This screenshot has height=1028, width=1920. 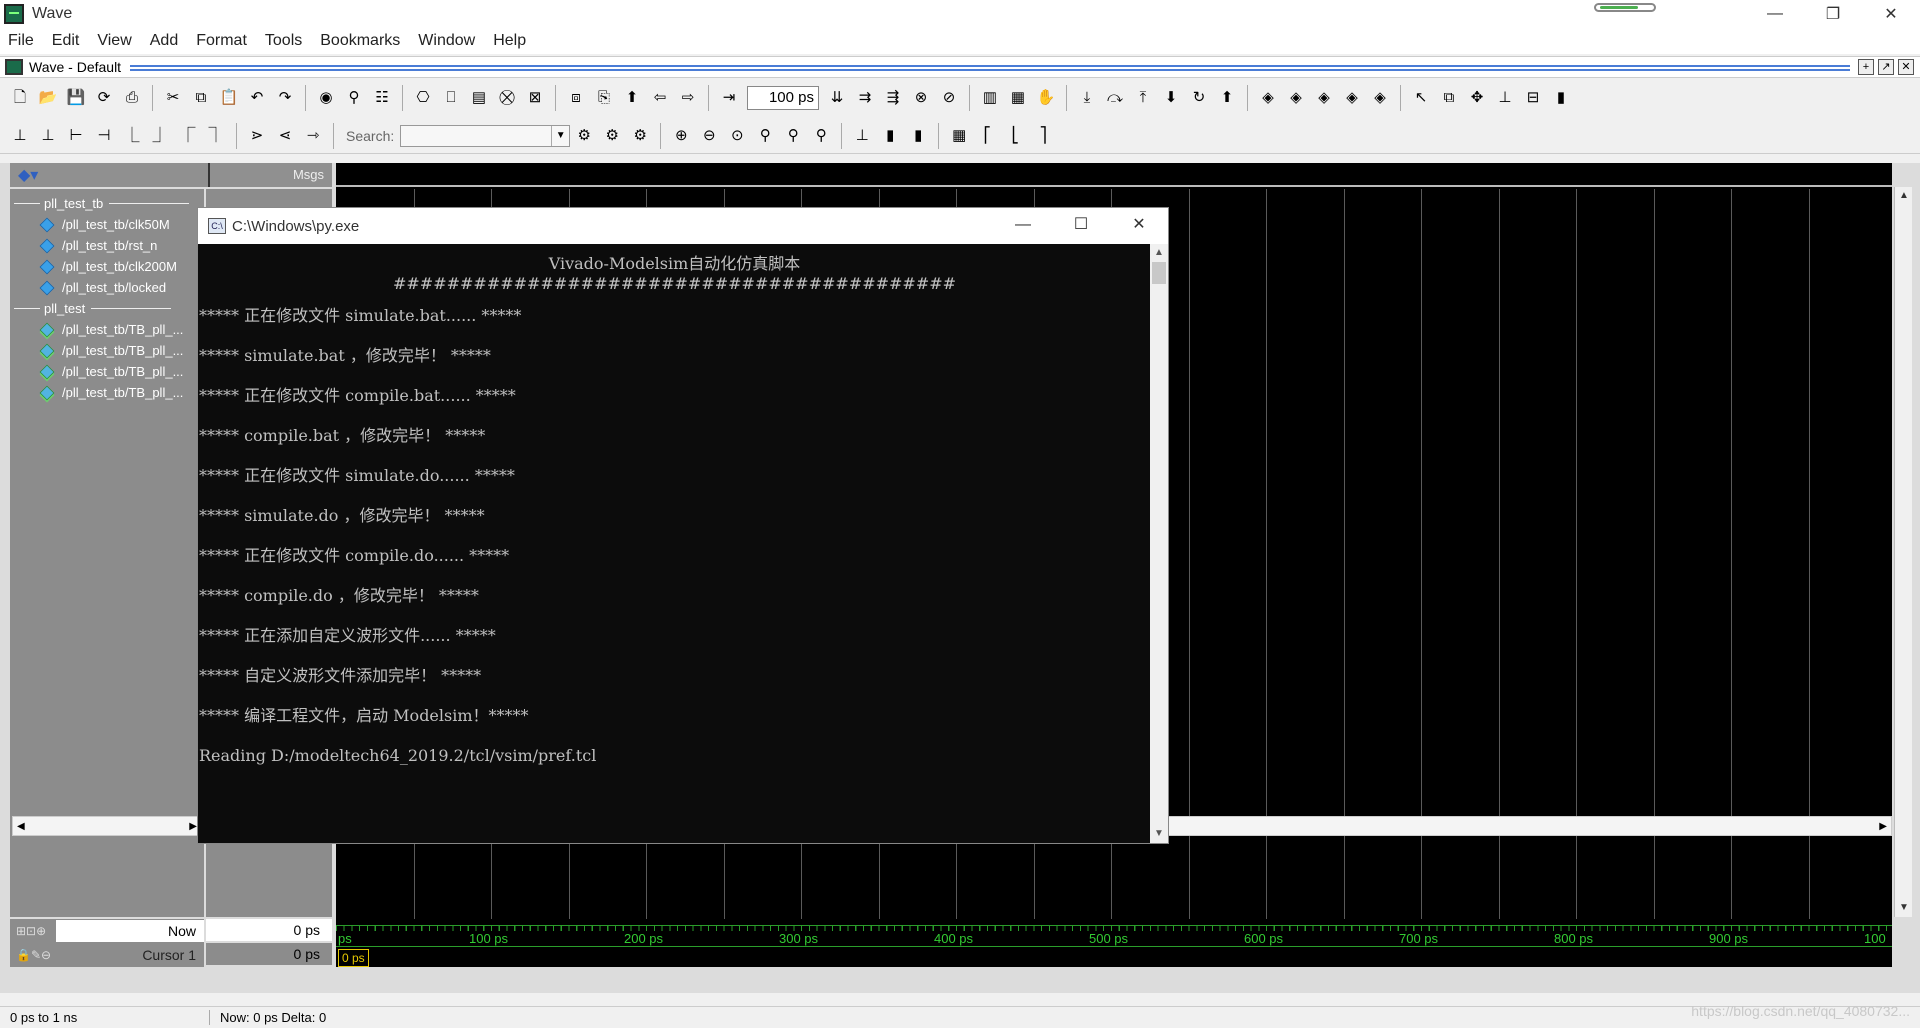 What do you see at coordinates (660, 98) in the screenshot?
I see `back-arrow-icon: ⇦` at bounding box center [660, 98].